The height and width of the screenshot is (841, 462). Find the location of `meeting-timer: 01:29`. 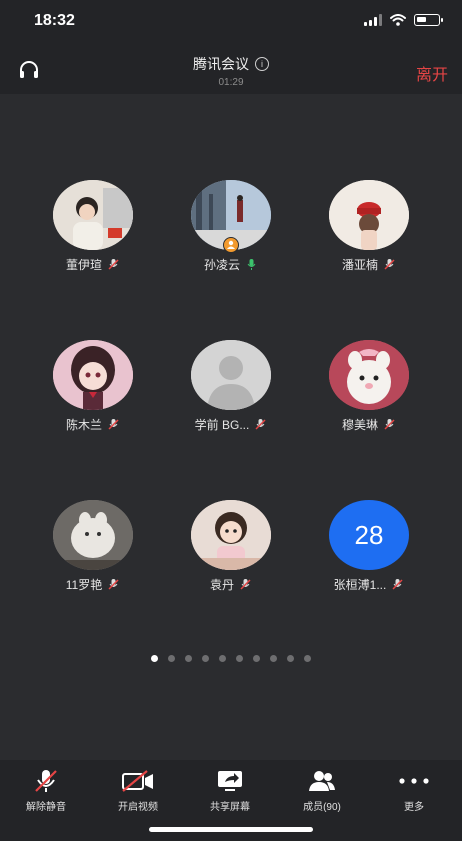

meeting-timer: 01:29 is located at coordinates (231, 82).